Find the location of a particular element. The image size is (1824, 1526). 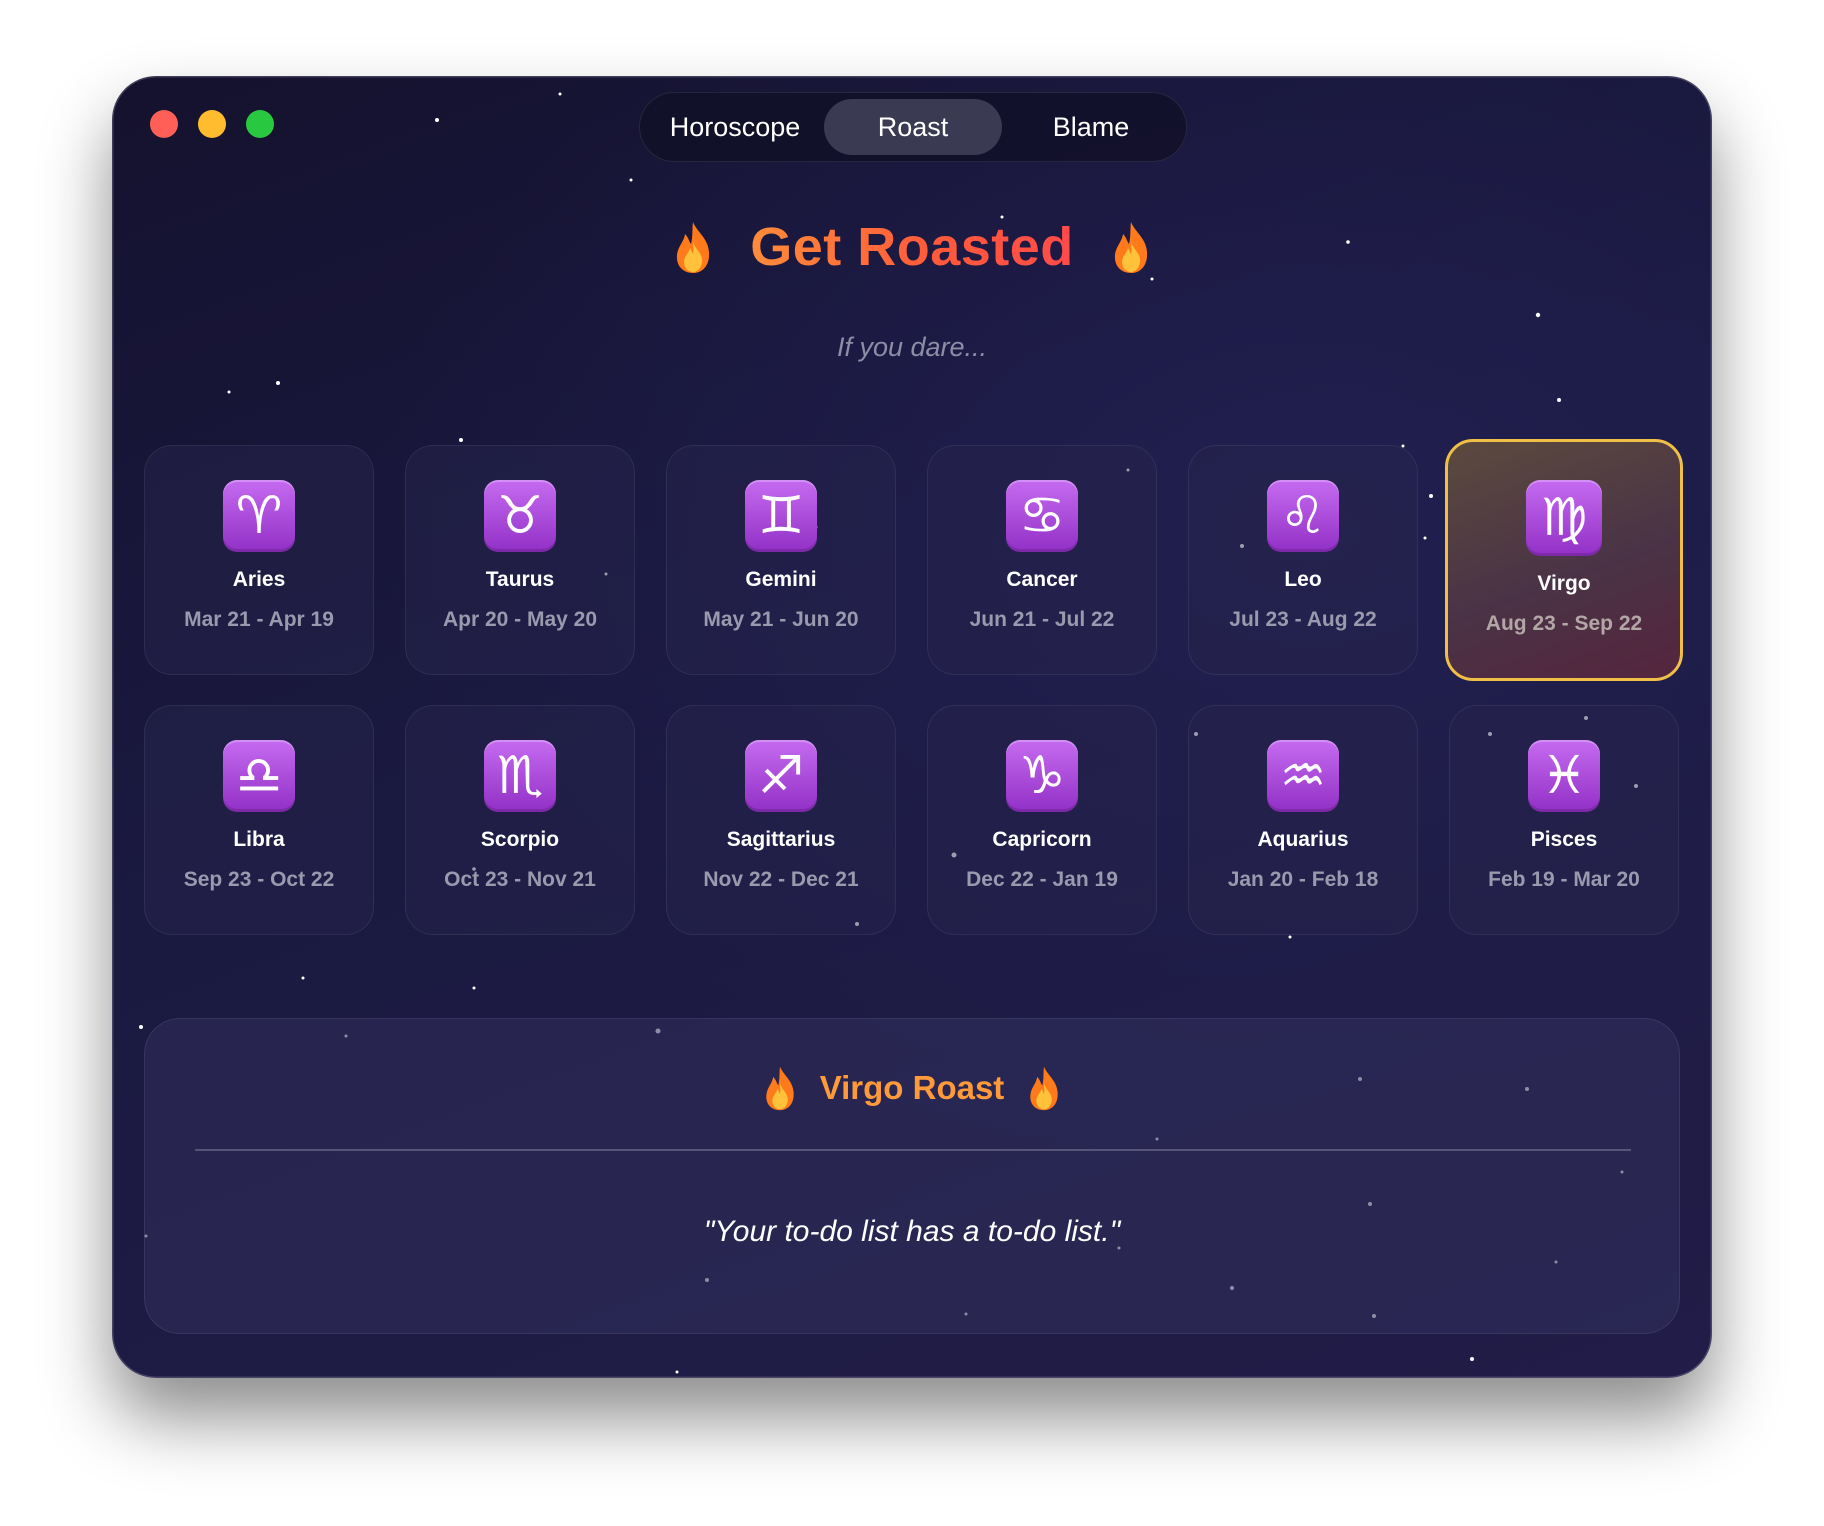

mode-segmented-control: Horoscope Roast Blame is located at coordinates (913, 127).